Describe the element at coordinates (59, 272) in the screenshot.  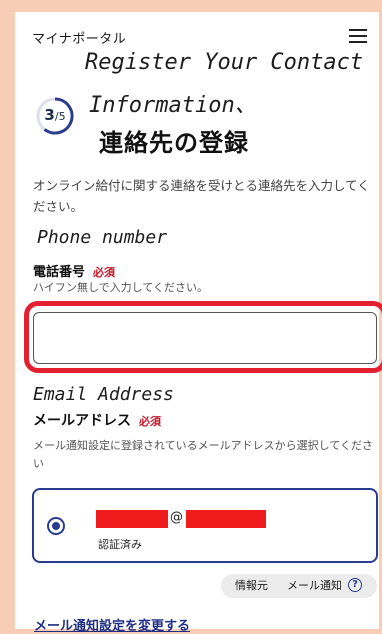
I see `phone-label-text: 電話番号` at that location.